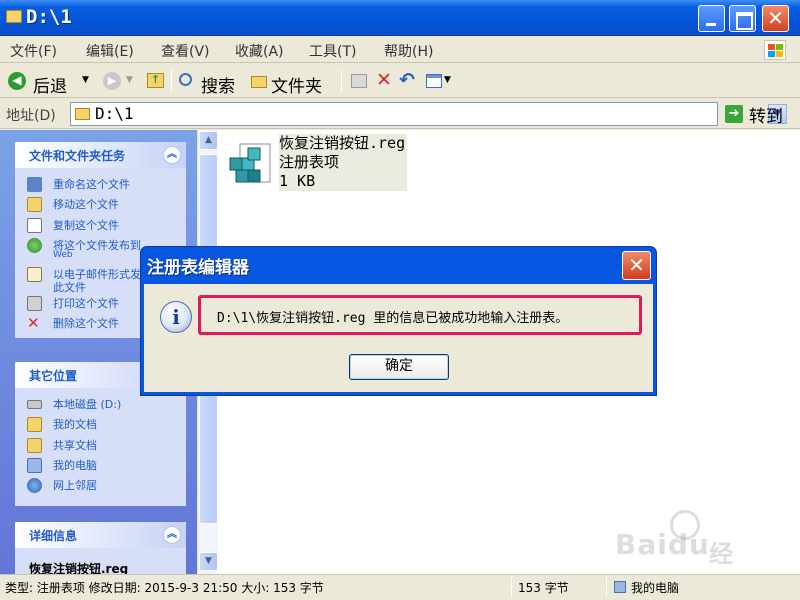 This screenshot has width=800, height=600. What do you see at coordinates (447, 80) in the screenshot?
I see `views-dropdown-icon: ▼` at bounding box center [447, 80].